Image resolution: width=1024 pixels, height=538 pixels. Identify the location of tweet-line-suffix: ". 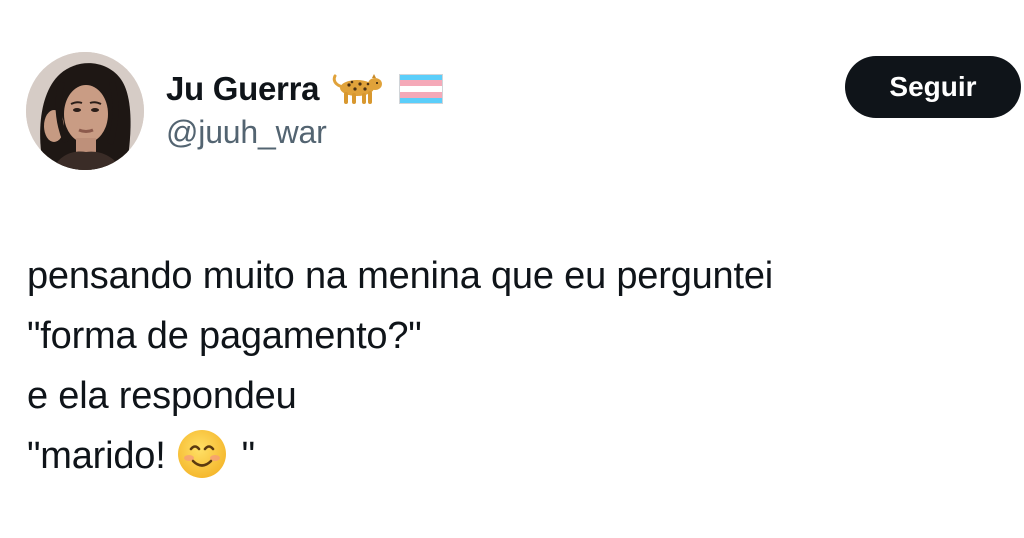
(248, 456).